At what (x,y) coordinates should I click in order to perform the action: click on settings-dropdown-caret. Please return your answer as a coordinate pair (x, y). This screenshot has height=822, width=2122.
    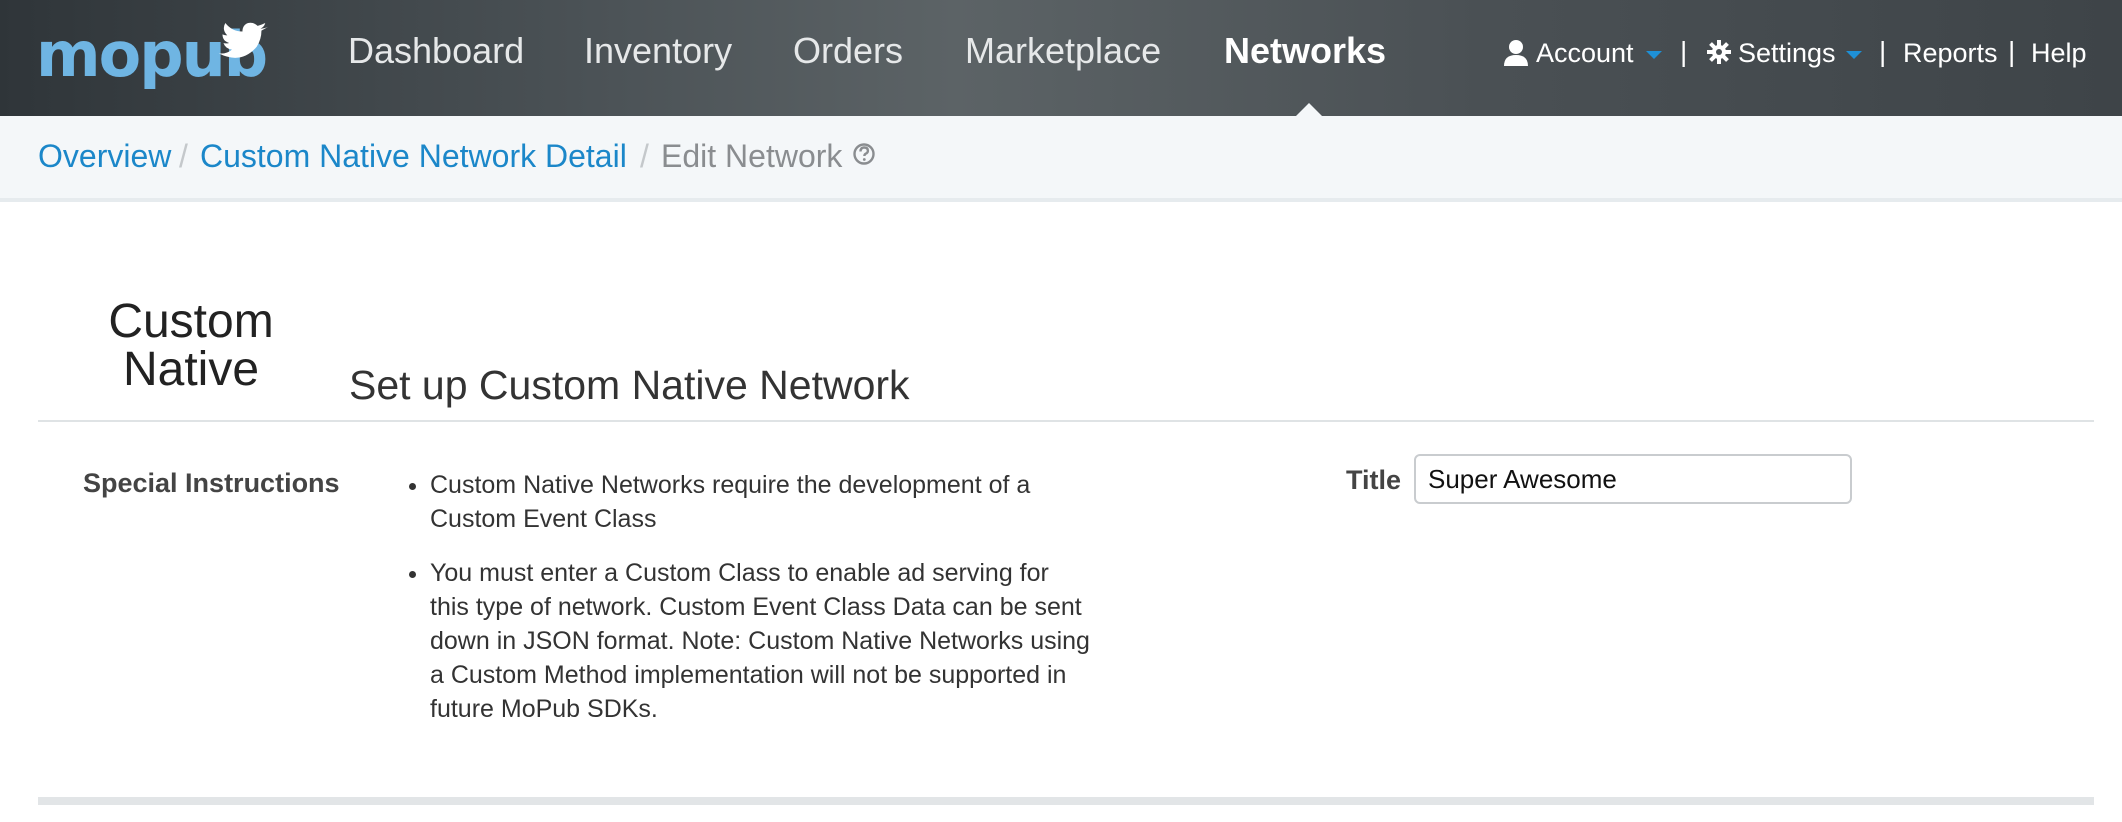
    Looking at the image, I should click on (1854, 55).